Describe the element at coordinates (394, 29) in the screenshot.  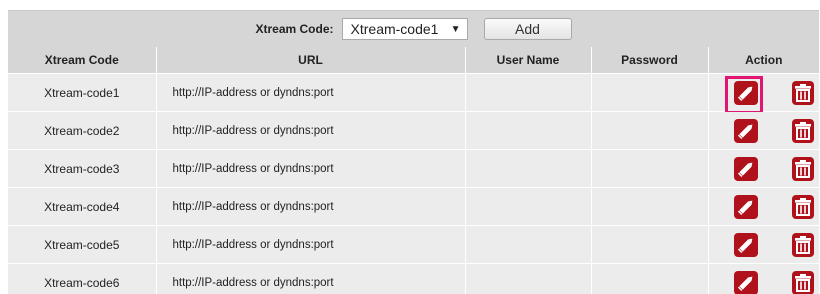
I see `xtream-code-select-value: Xtream-code1` at that location.